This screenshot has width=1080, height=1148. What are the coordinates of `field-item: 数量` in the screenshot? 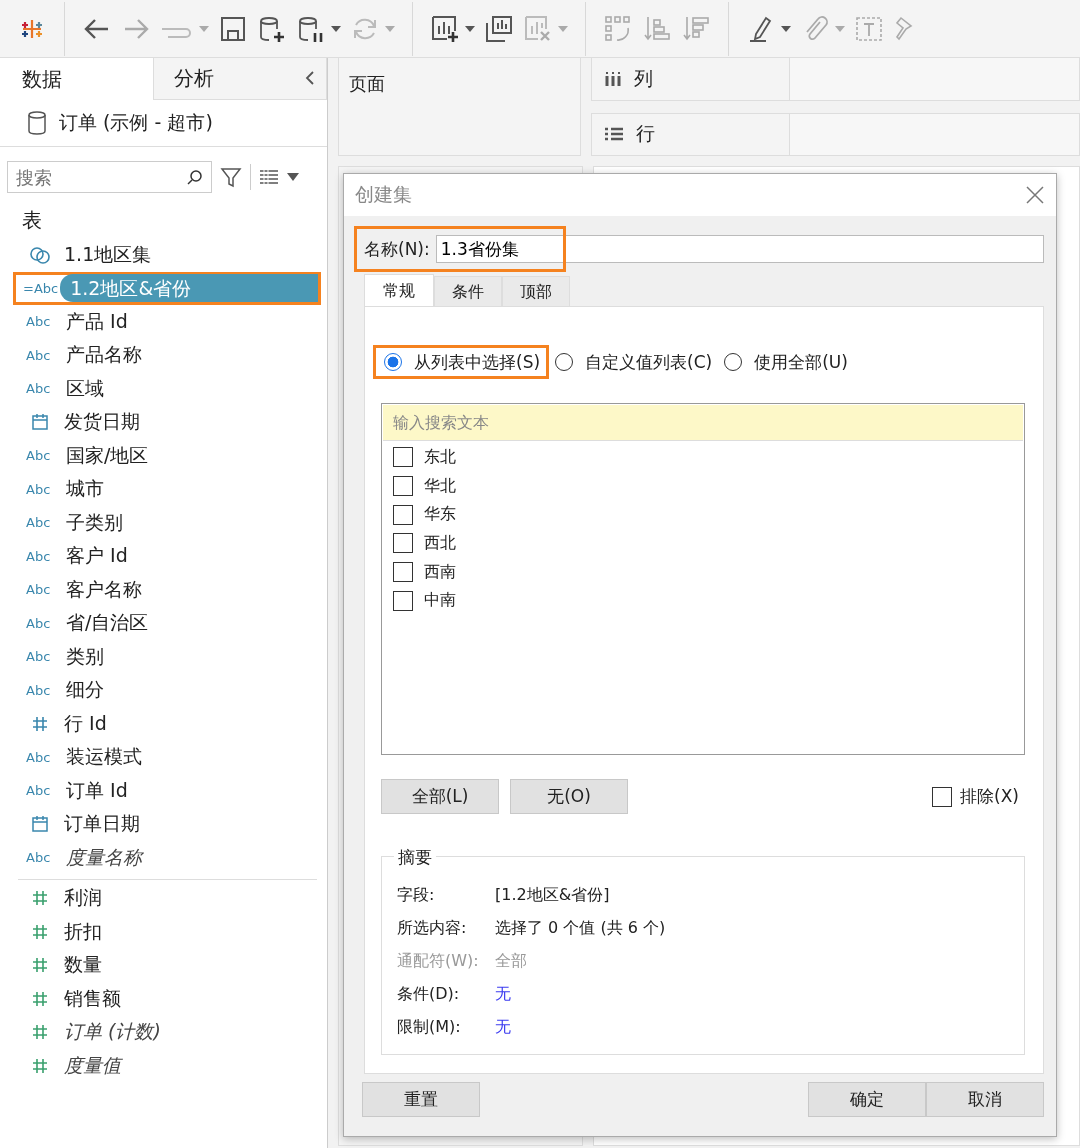 It's located at (83, 965).